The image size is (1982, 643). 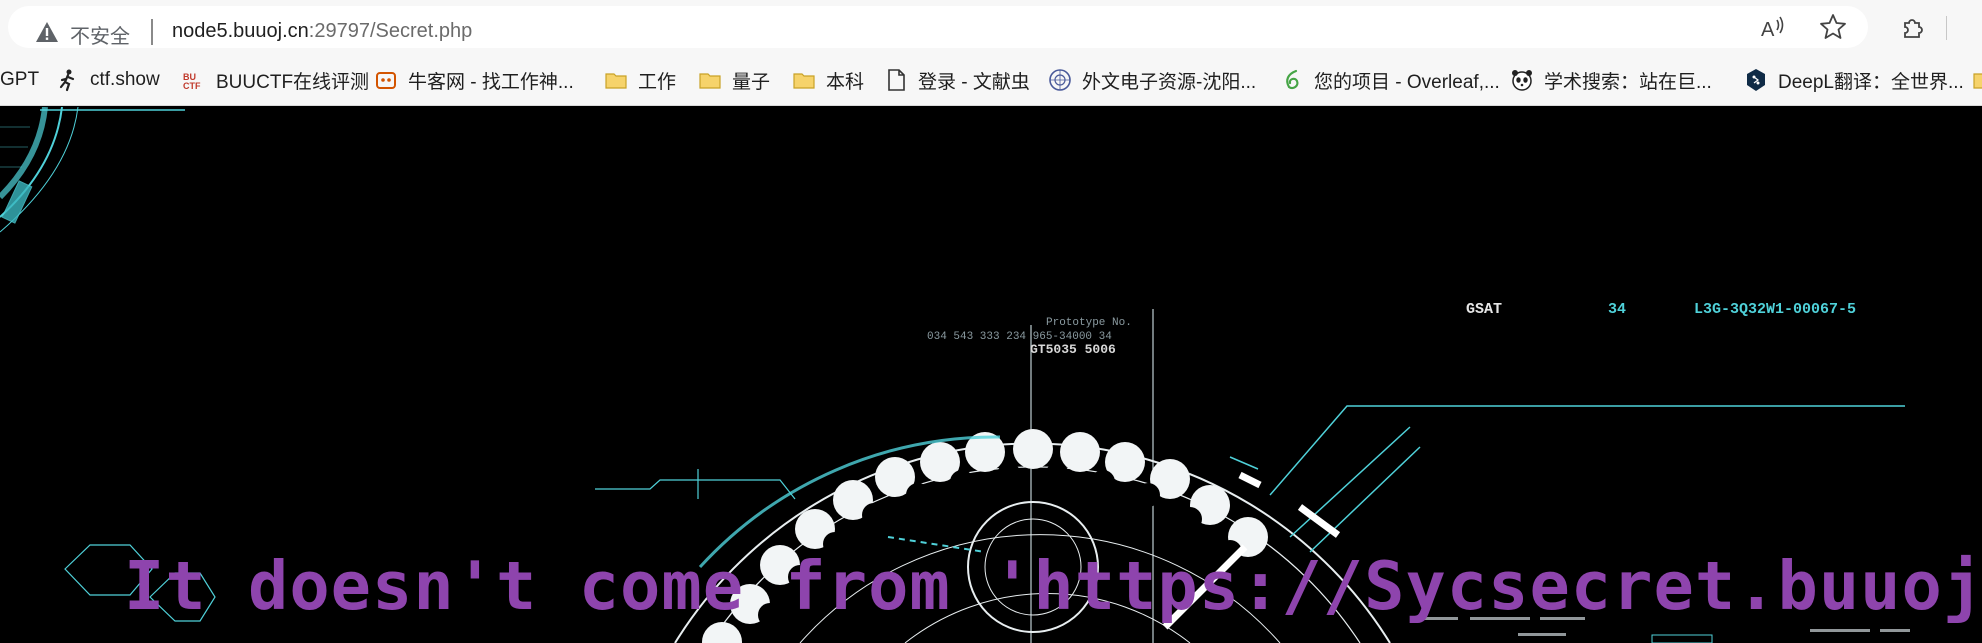 What do you see at coordinates (1775, 309) in the screenshot?
I see `hud-label-id: L3G-3Q32W1-00067-5` at bounding box center [1775, 309].